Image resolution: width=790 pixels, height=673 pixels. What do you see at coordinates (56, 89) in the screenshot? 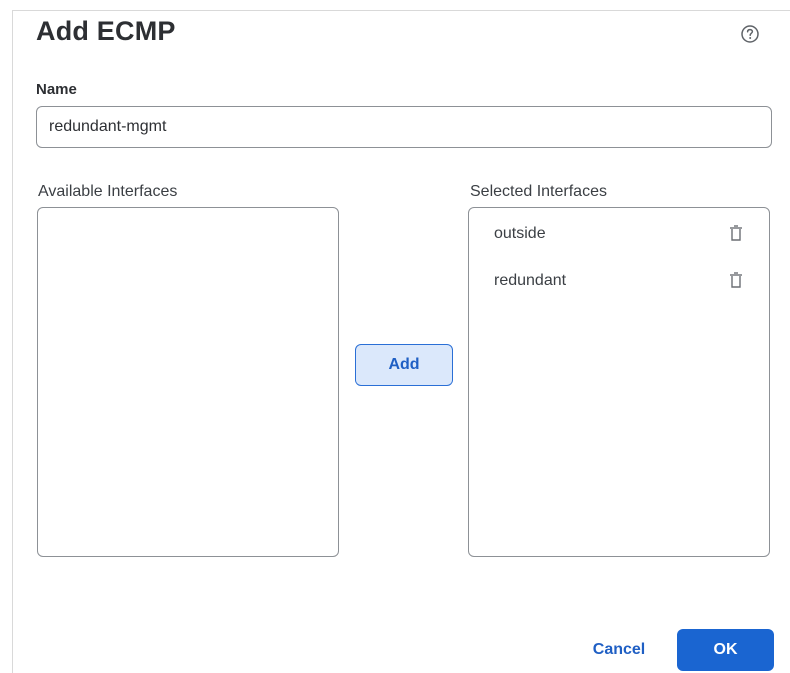
I see `name-label: Name` at bounding box center [56, 89].